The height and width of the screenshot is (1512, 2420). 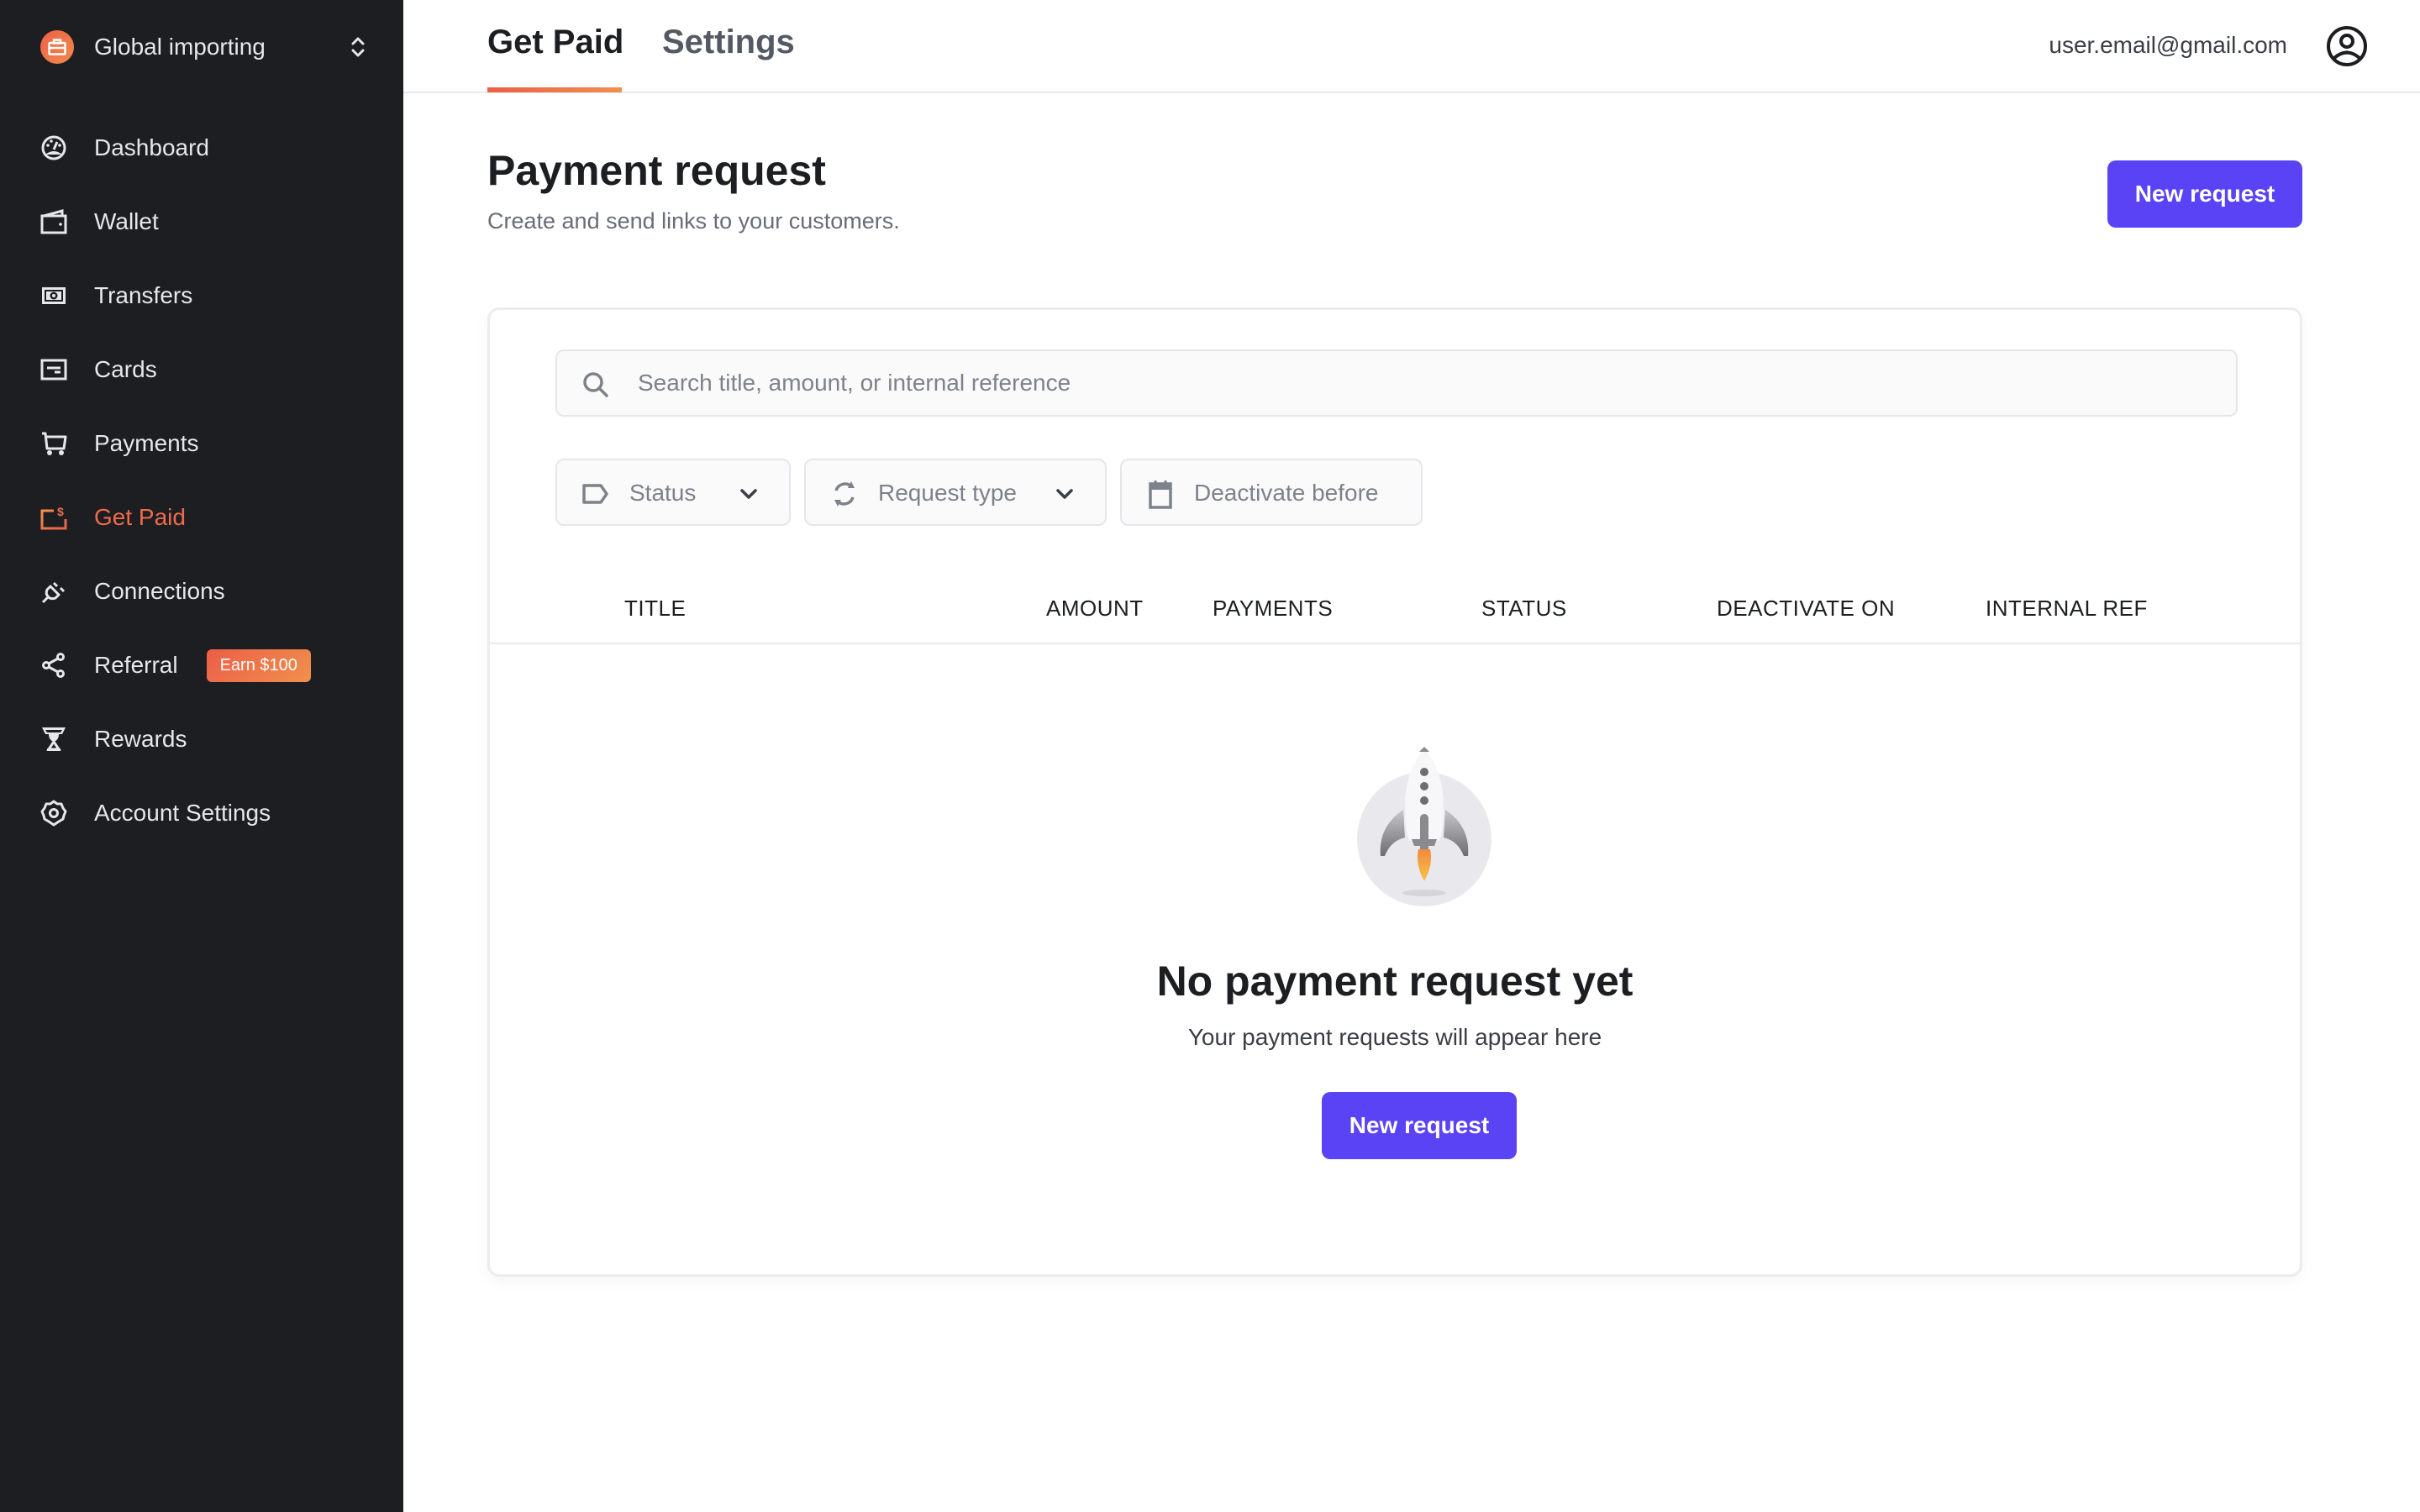 I want to click on sidebar-item-wallet: Wallet, so click(x=204, y=222).